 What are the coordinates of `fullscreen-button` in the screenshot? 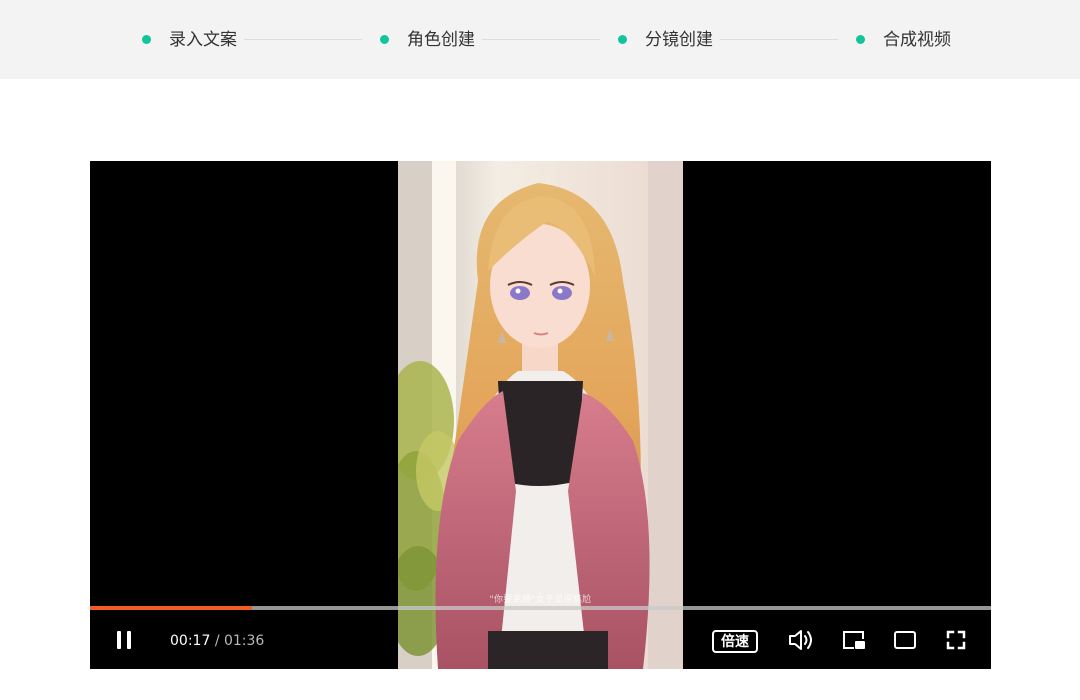 It's located at (956, 640).